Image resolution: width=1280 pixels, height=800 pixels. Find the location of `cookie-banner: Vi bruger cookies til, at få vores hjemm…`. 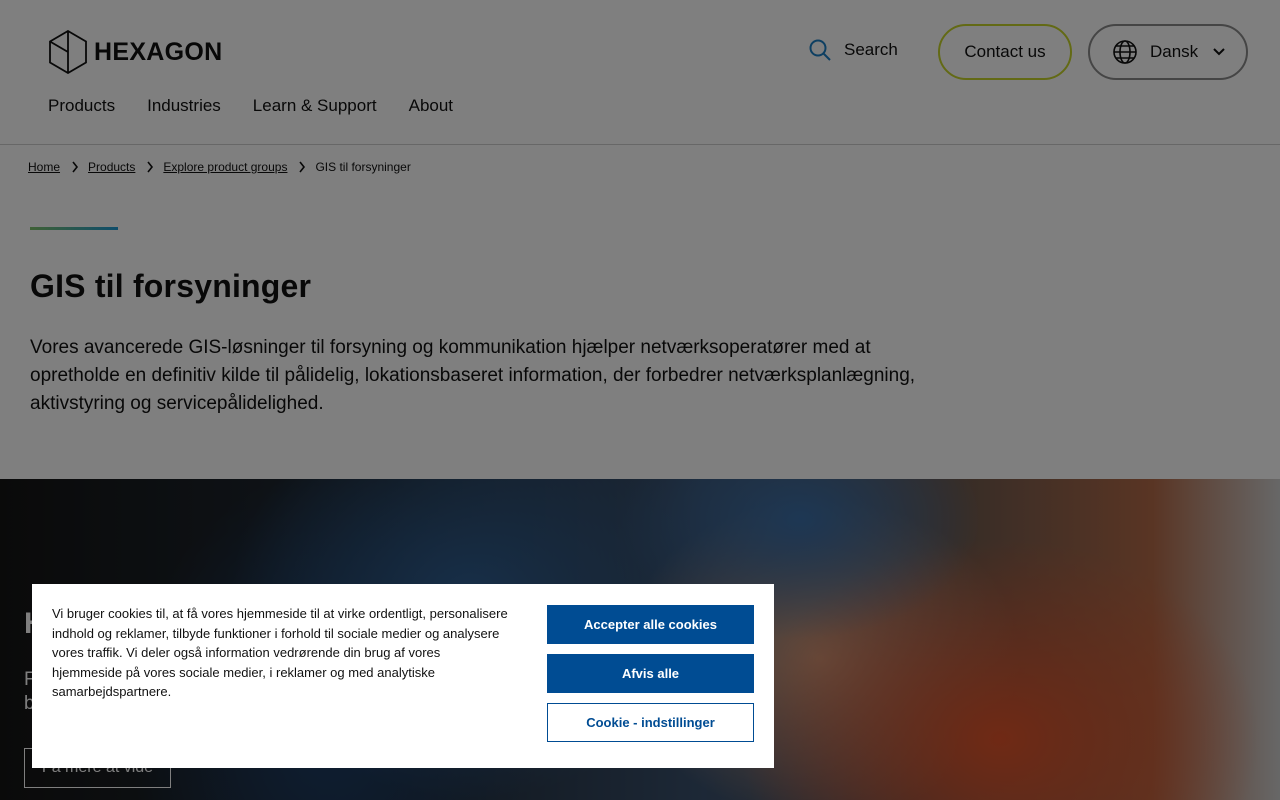

cookie-banner: Vi bruger cookies til, at få vores hjemm… is located at coordinates (403, 676).